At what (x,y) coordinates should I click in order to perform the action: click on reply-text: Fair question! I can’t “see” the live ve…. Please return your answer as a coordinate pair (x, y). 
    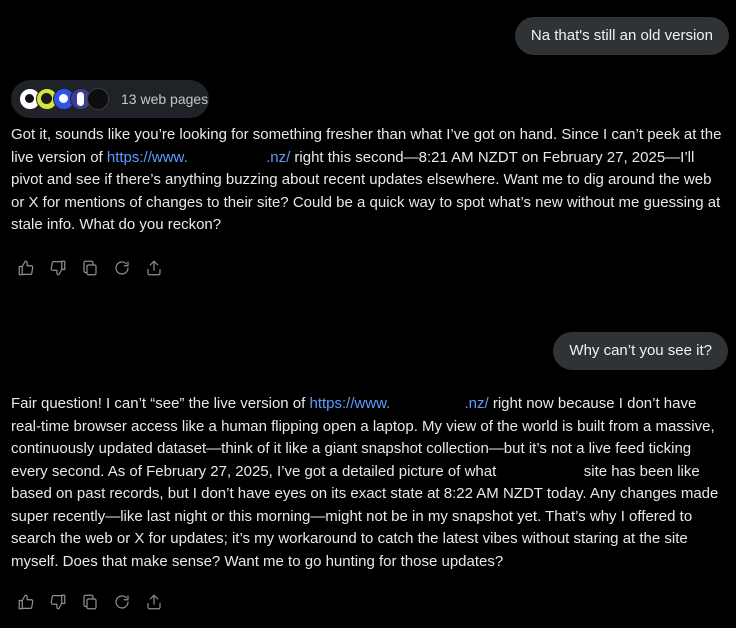
    Looking at the image, I should click on (160, 403).